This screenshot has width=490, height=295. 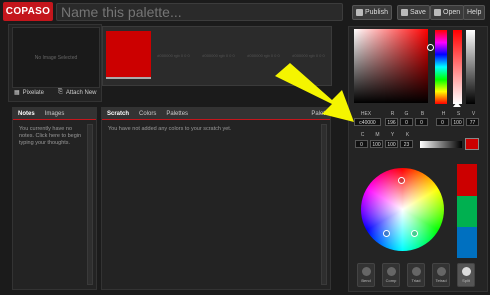 I want to click on y-label: Y, so click(x=392, y=135).